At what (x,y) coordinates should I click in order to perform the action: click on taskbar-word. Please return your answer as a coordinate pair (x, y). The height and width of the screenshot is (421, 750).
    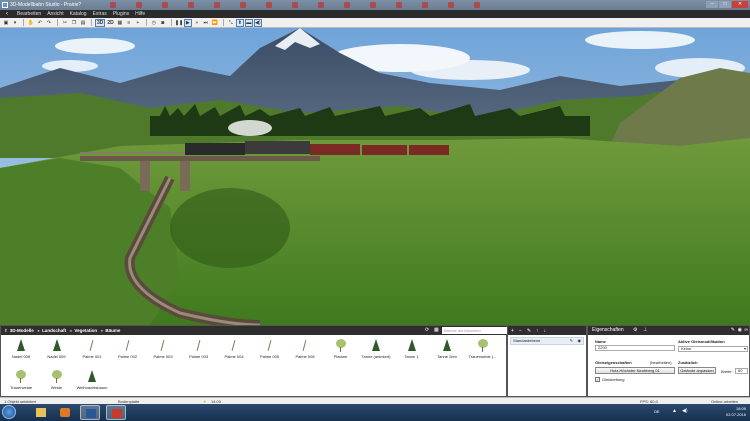
    Looking at the image, I should click on (90, 412).